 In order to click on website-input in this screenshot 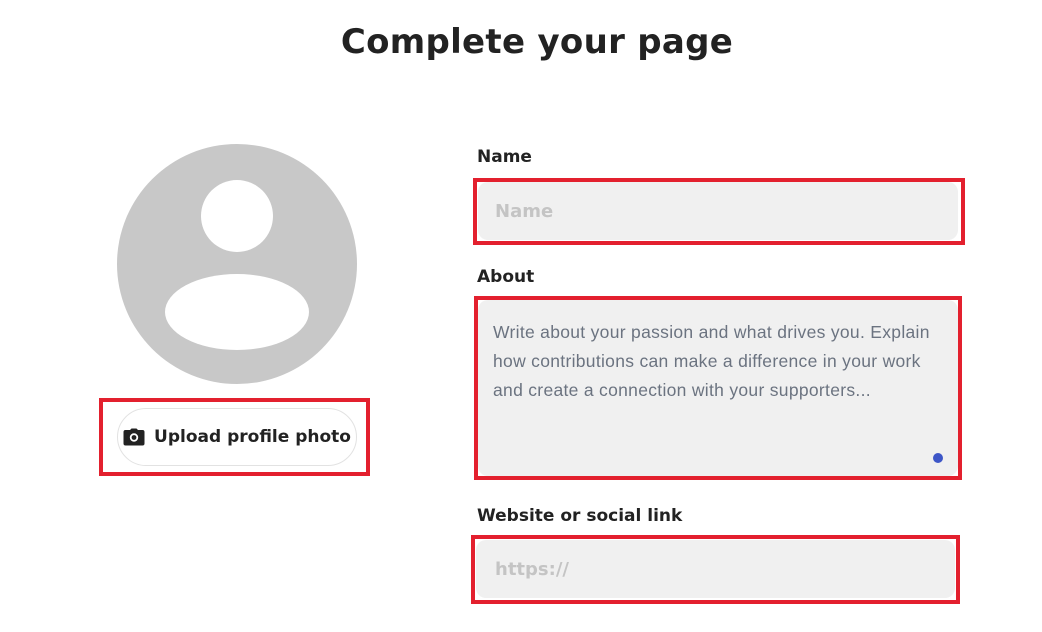, I will do `click(715, 569)`.